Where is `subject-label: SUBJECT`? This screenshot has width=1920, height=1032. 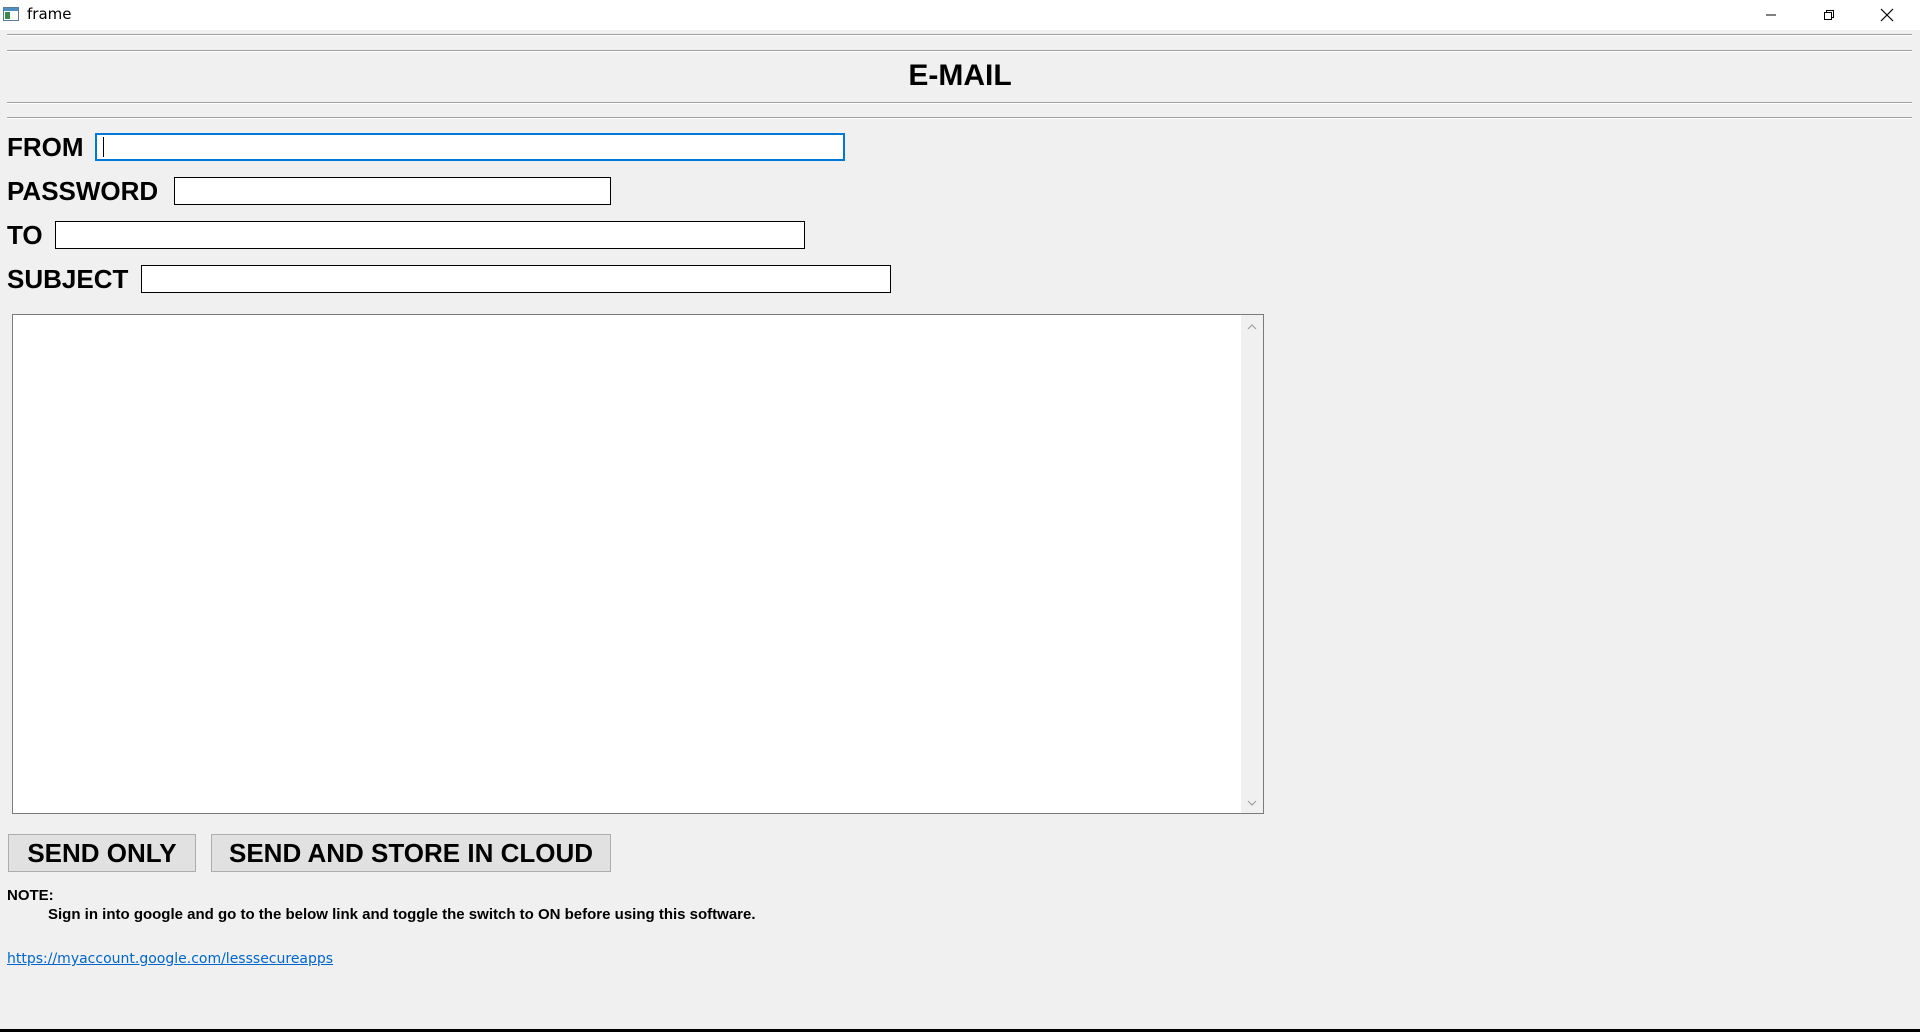 subject-label: SUBJECT is located at coordinates (68, 279).